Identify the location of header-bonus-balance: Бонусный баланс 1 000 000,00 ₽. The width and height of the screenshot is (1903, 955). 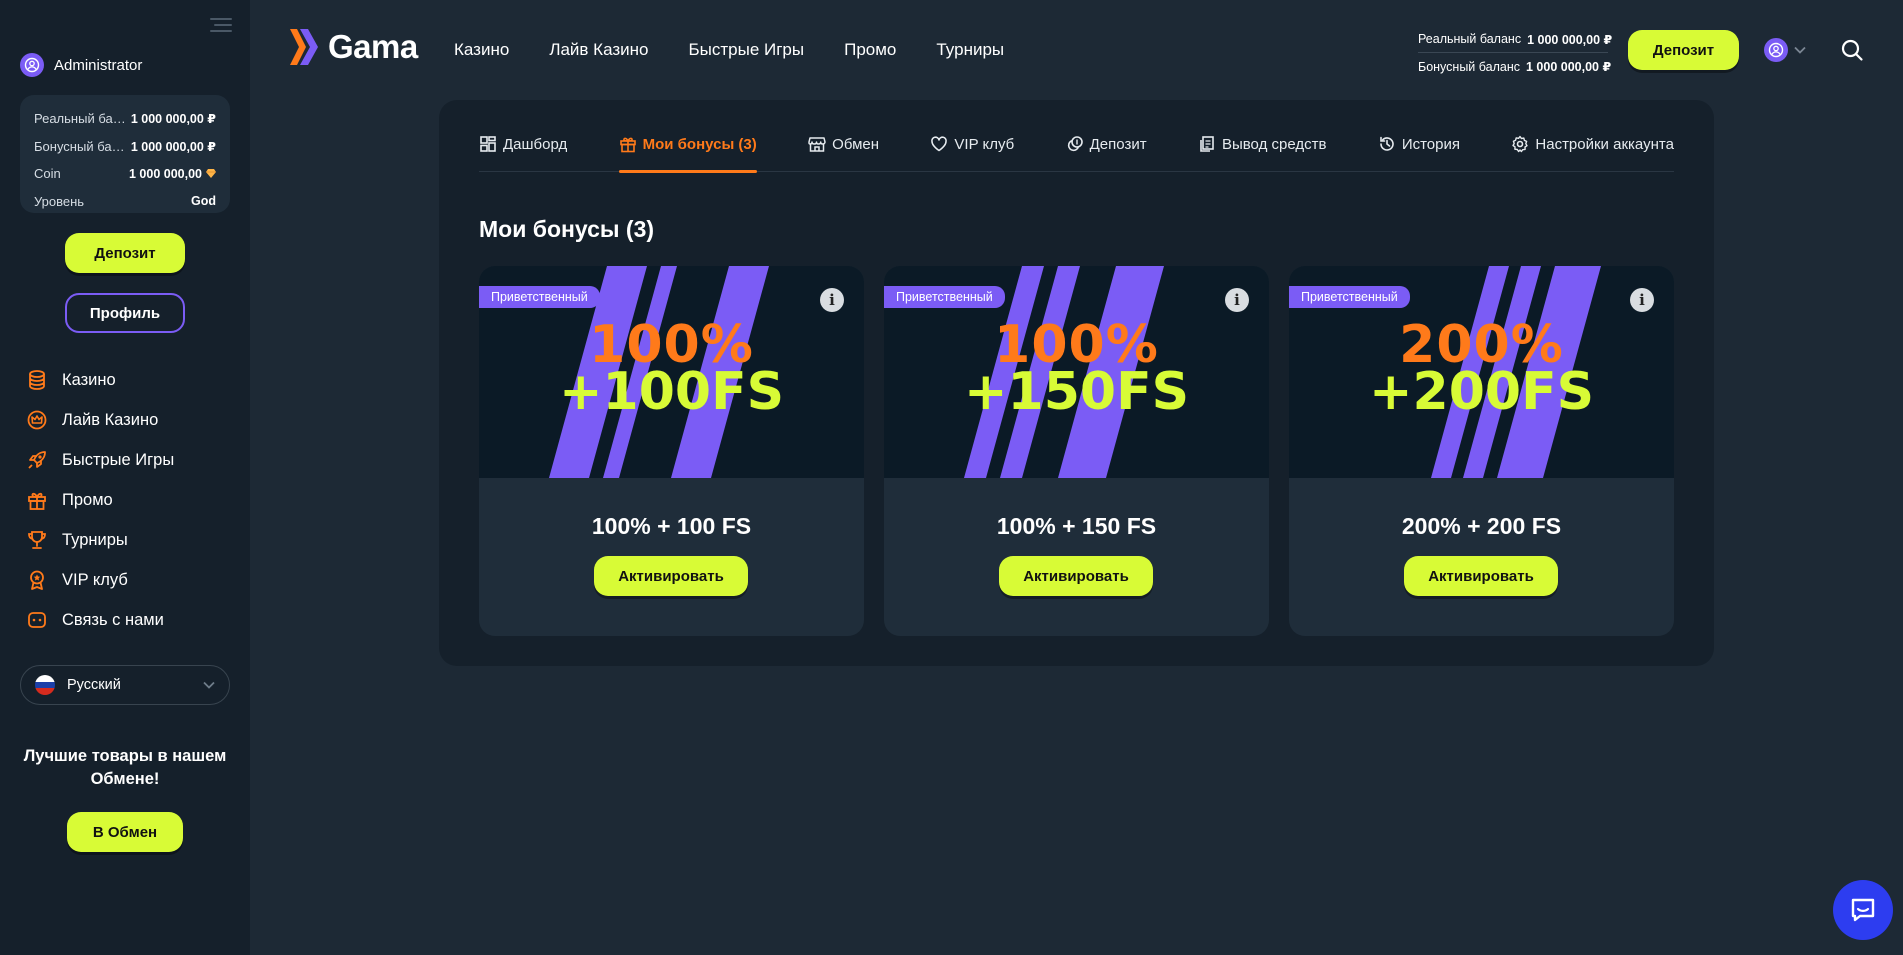
(1515, 67).